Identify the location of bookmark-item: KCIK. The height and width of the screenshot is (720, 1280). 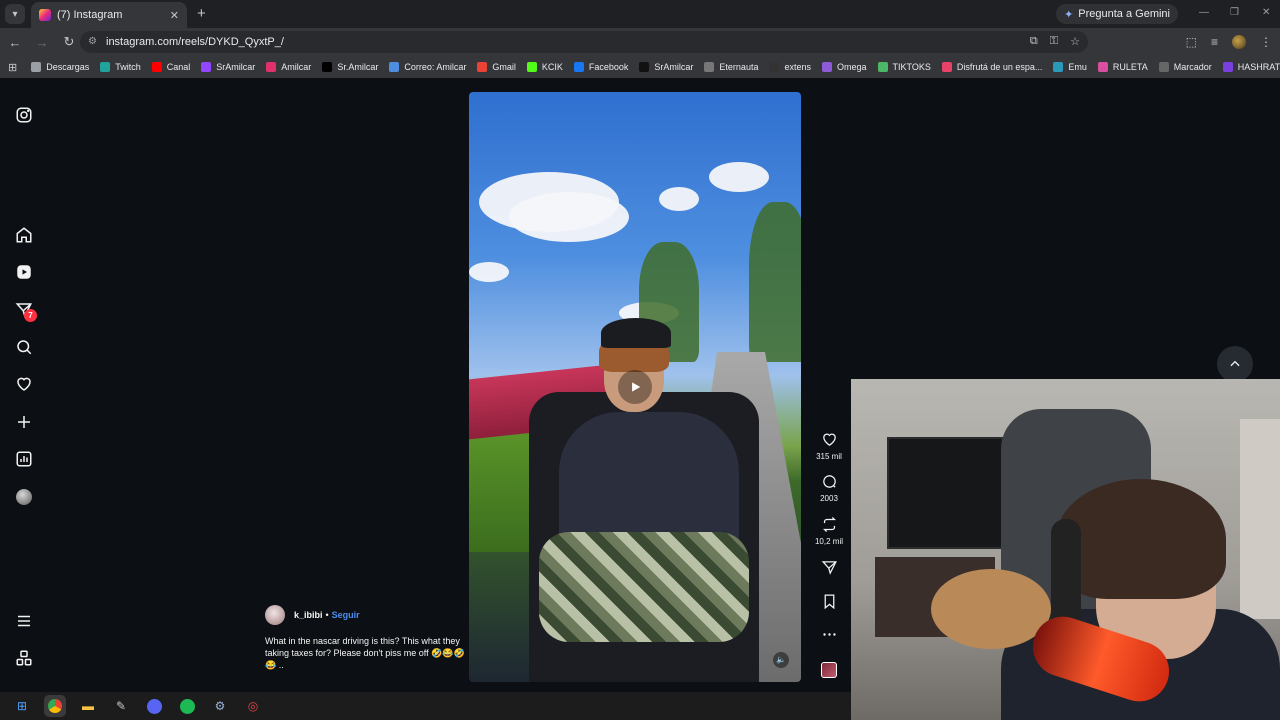
(544, 67).